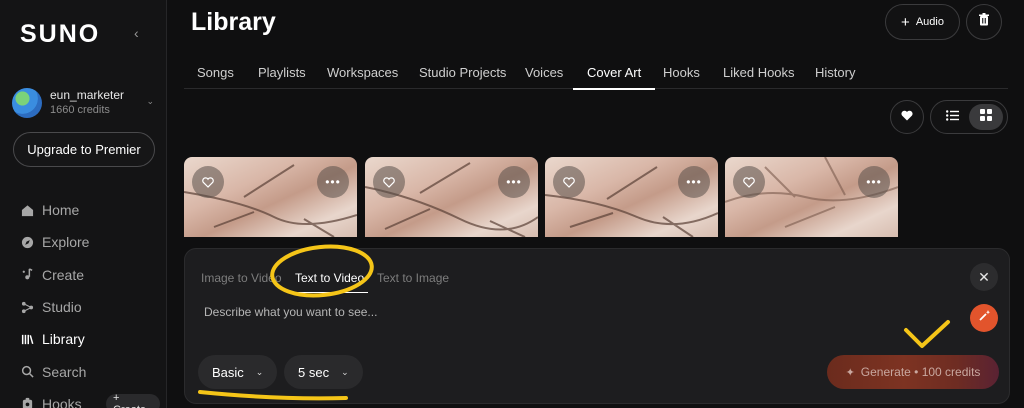 The image size is (1024, 408). I want to click on list-view-button, so click(952, 117).